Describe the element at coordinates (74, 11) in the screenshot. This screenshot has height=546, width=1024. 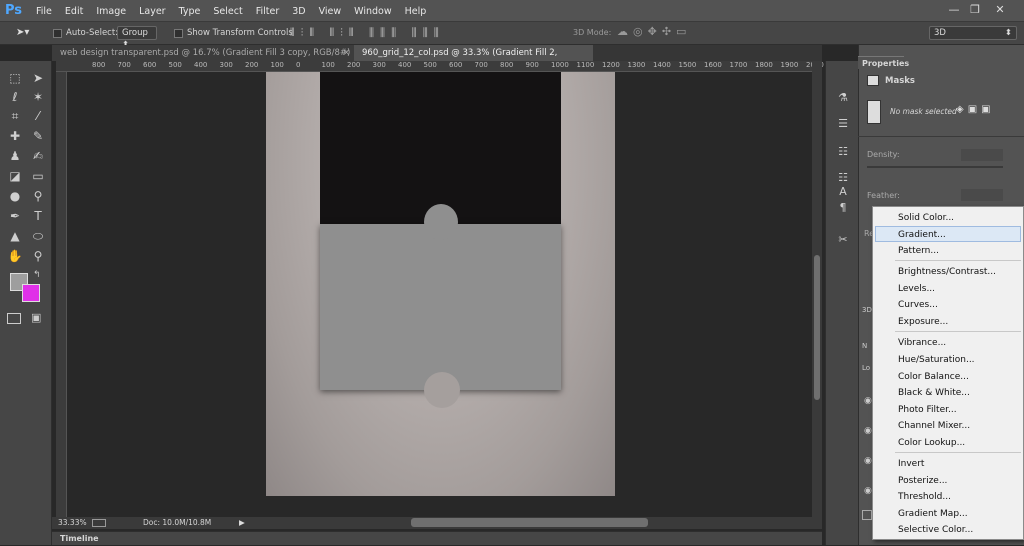
I see `menu-edit: Edit` at that location.